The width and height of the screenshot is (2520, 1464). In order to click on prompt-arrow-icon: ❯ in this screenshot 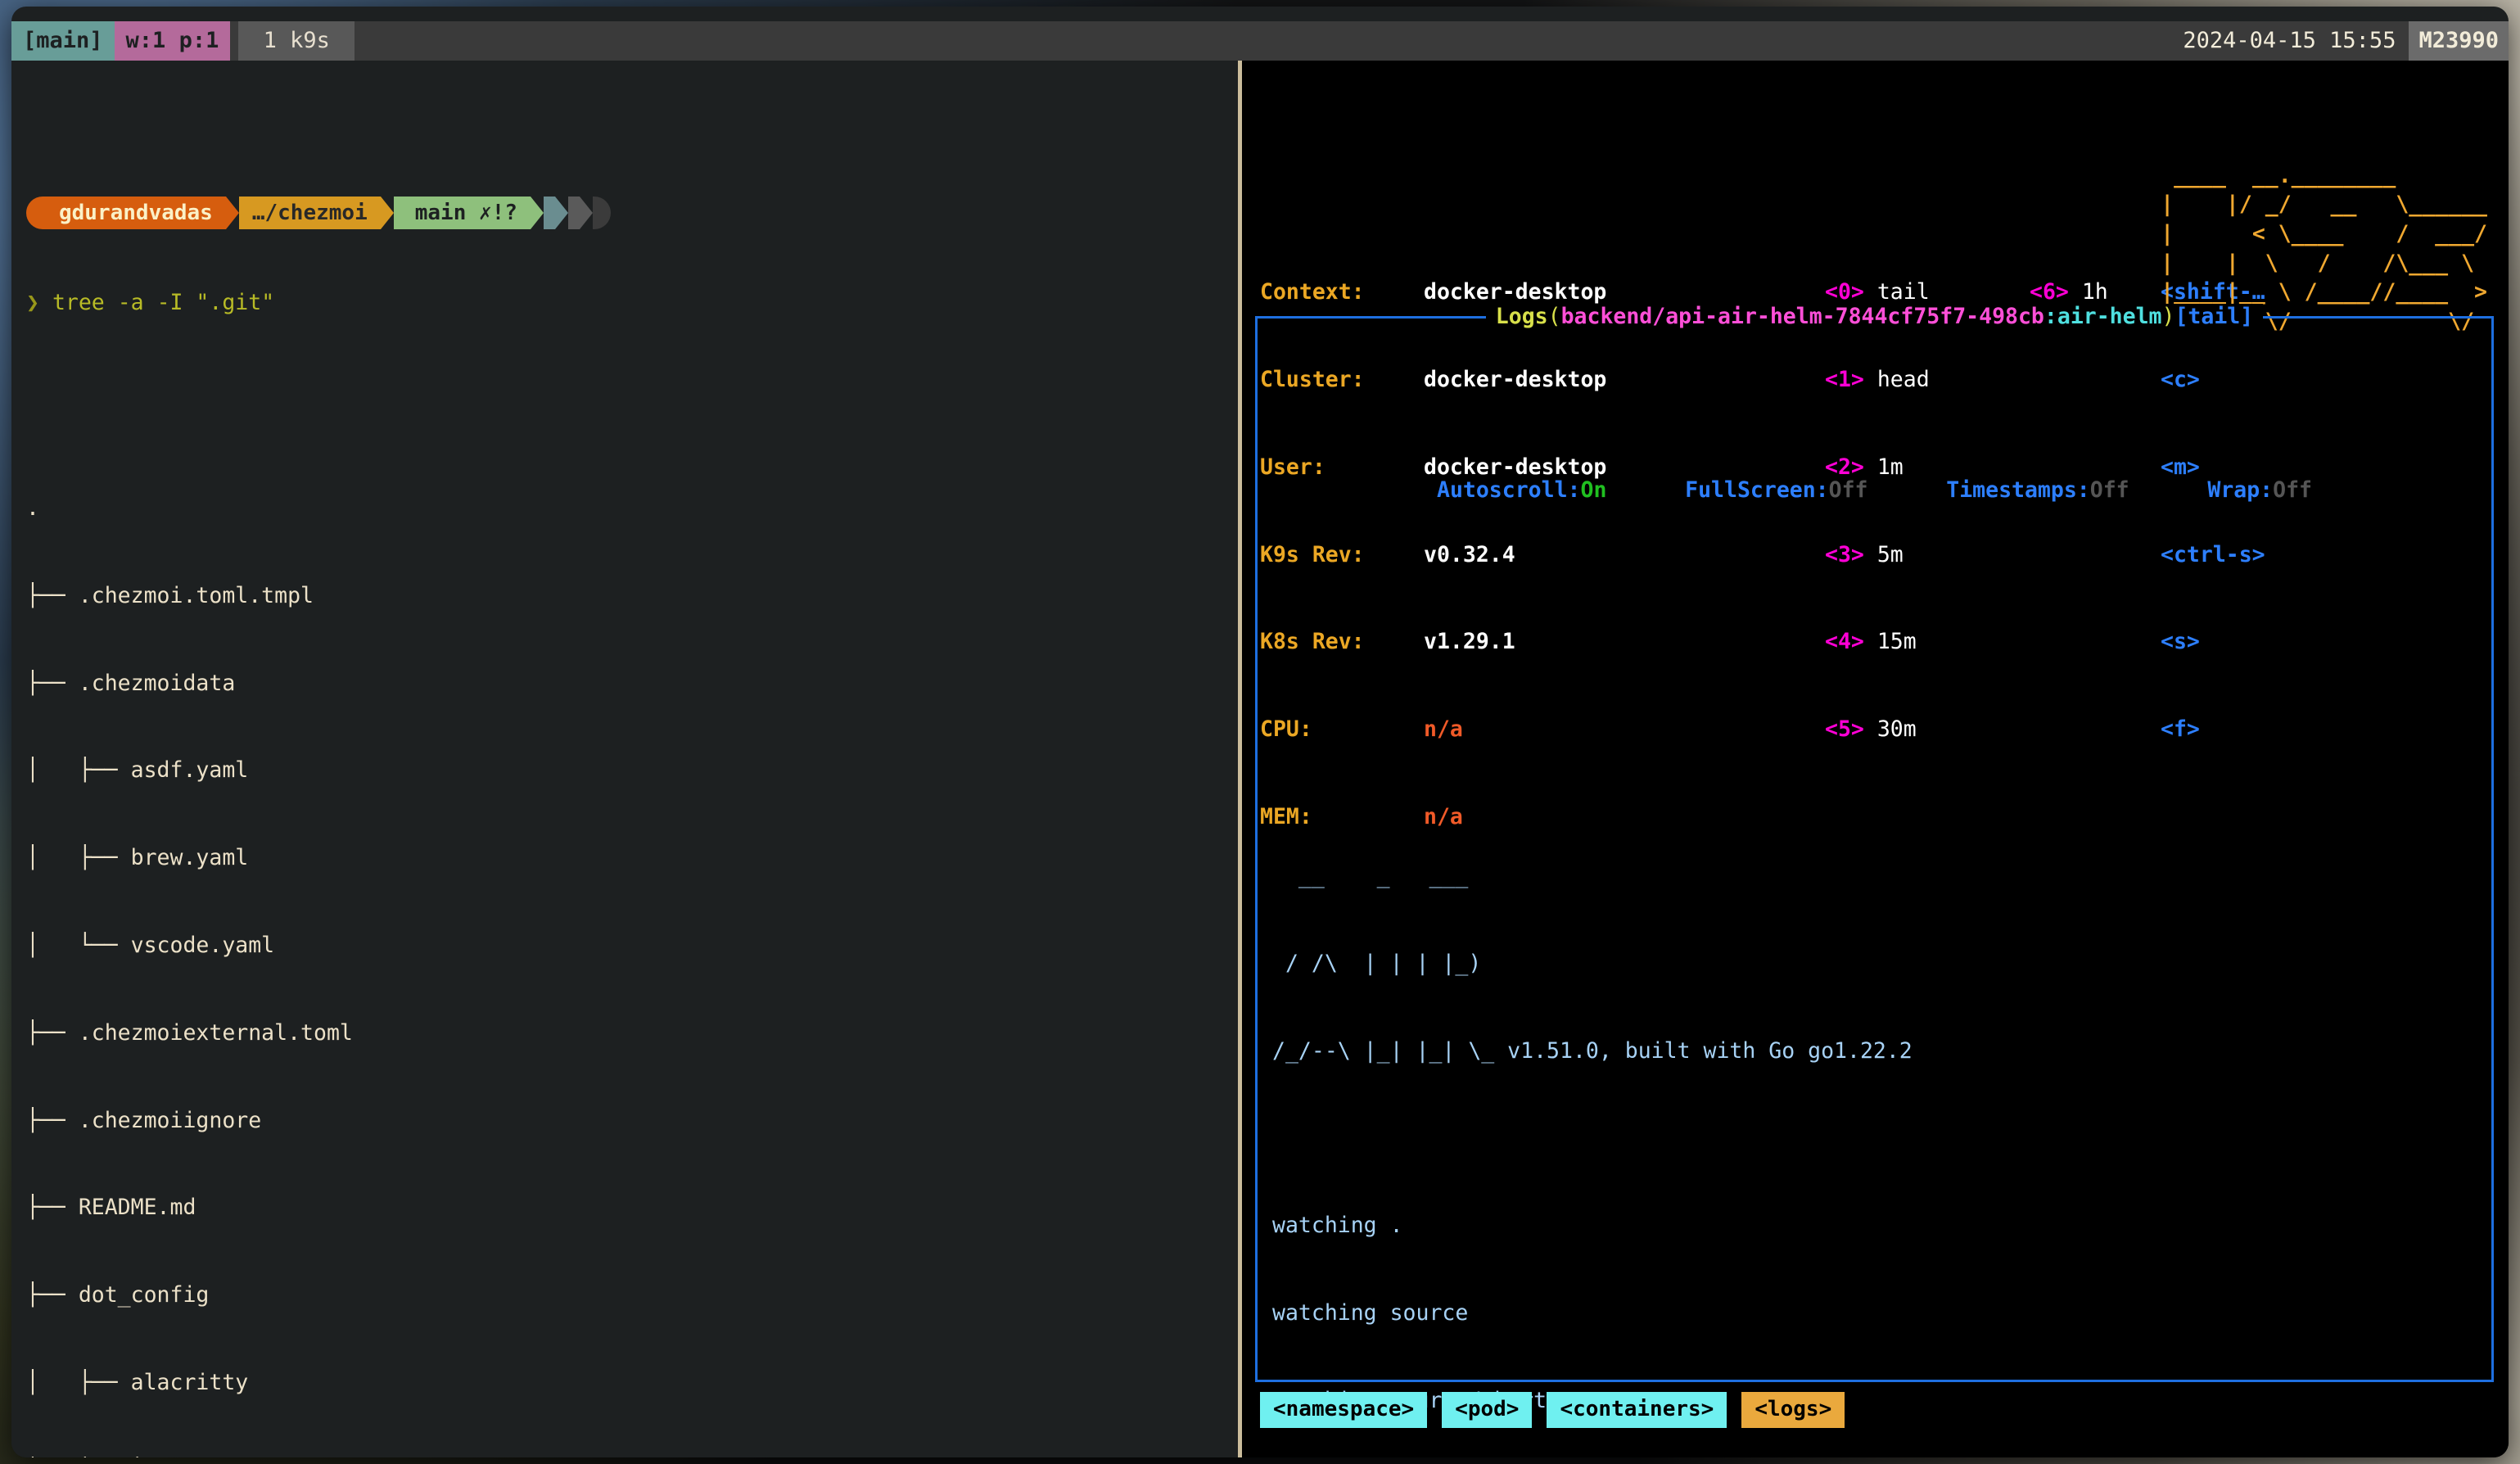, I will do `click(32, 302)`.